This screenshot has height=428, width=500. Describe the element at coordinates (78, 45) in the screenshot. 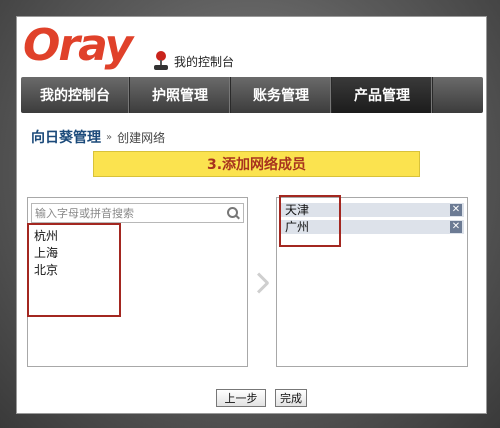

I see `oray-logo: Oray` at that location.